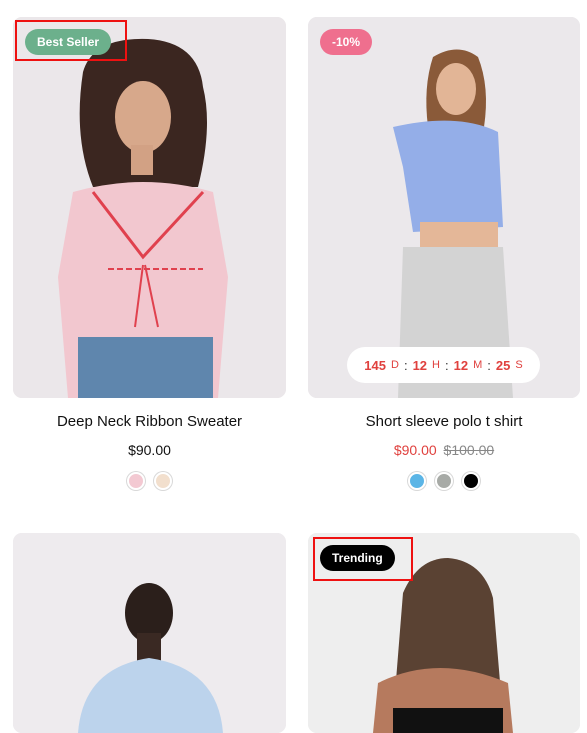  Describe the element at coordinates (136, 481) in the screenshot. I see `swatch-pink` at that location.